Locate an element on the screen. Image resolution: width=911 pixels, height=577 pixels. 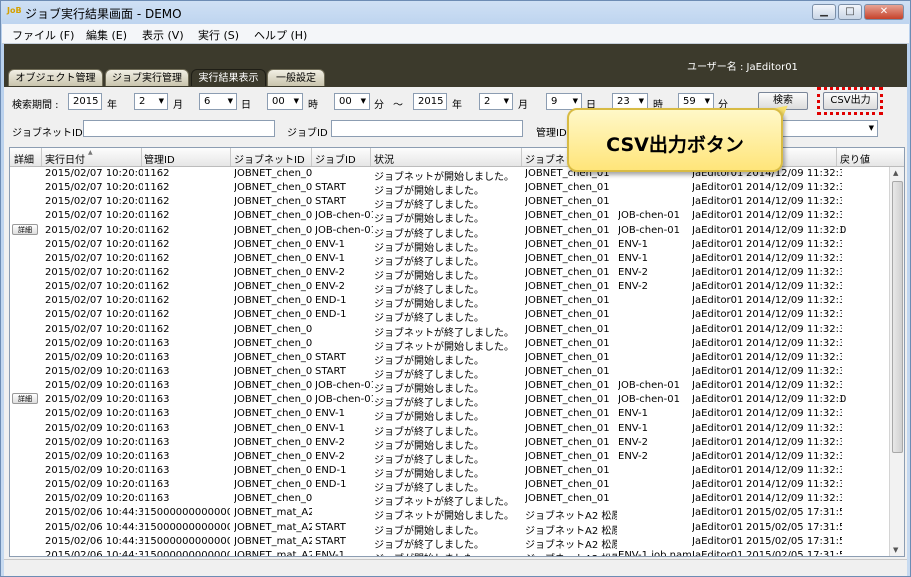
col-detail: 詳細 is located at coordinates (24, 158).